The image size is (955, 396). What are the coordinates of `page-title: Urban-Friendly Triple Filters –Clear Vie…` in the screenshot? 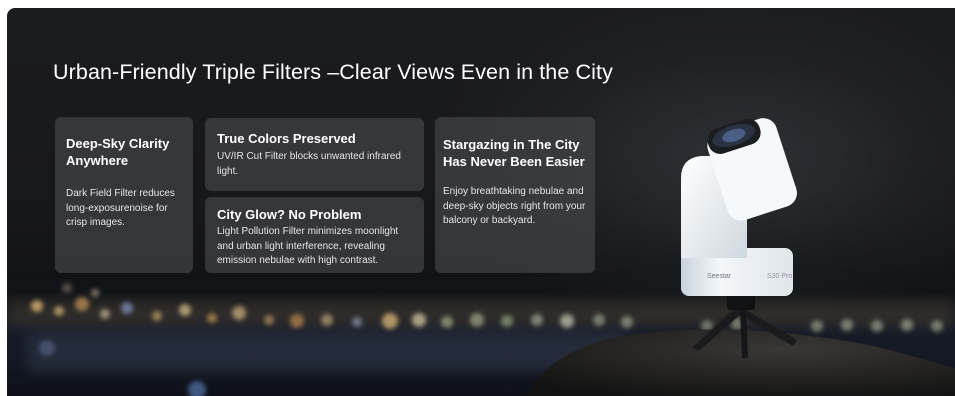 It's located at (333, 72).